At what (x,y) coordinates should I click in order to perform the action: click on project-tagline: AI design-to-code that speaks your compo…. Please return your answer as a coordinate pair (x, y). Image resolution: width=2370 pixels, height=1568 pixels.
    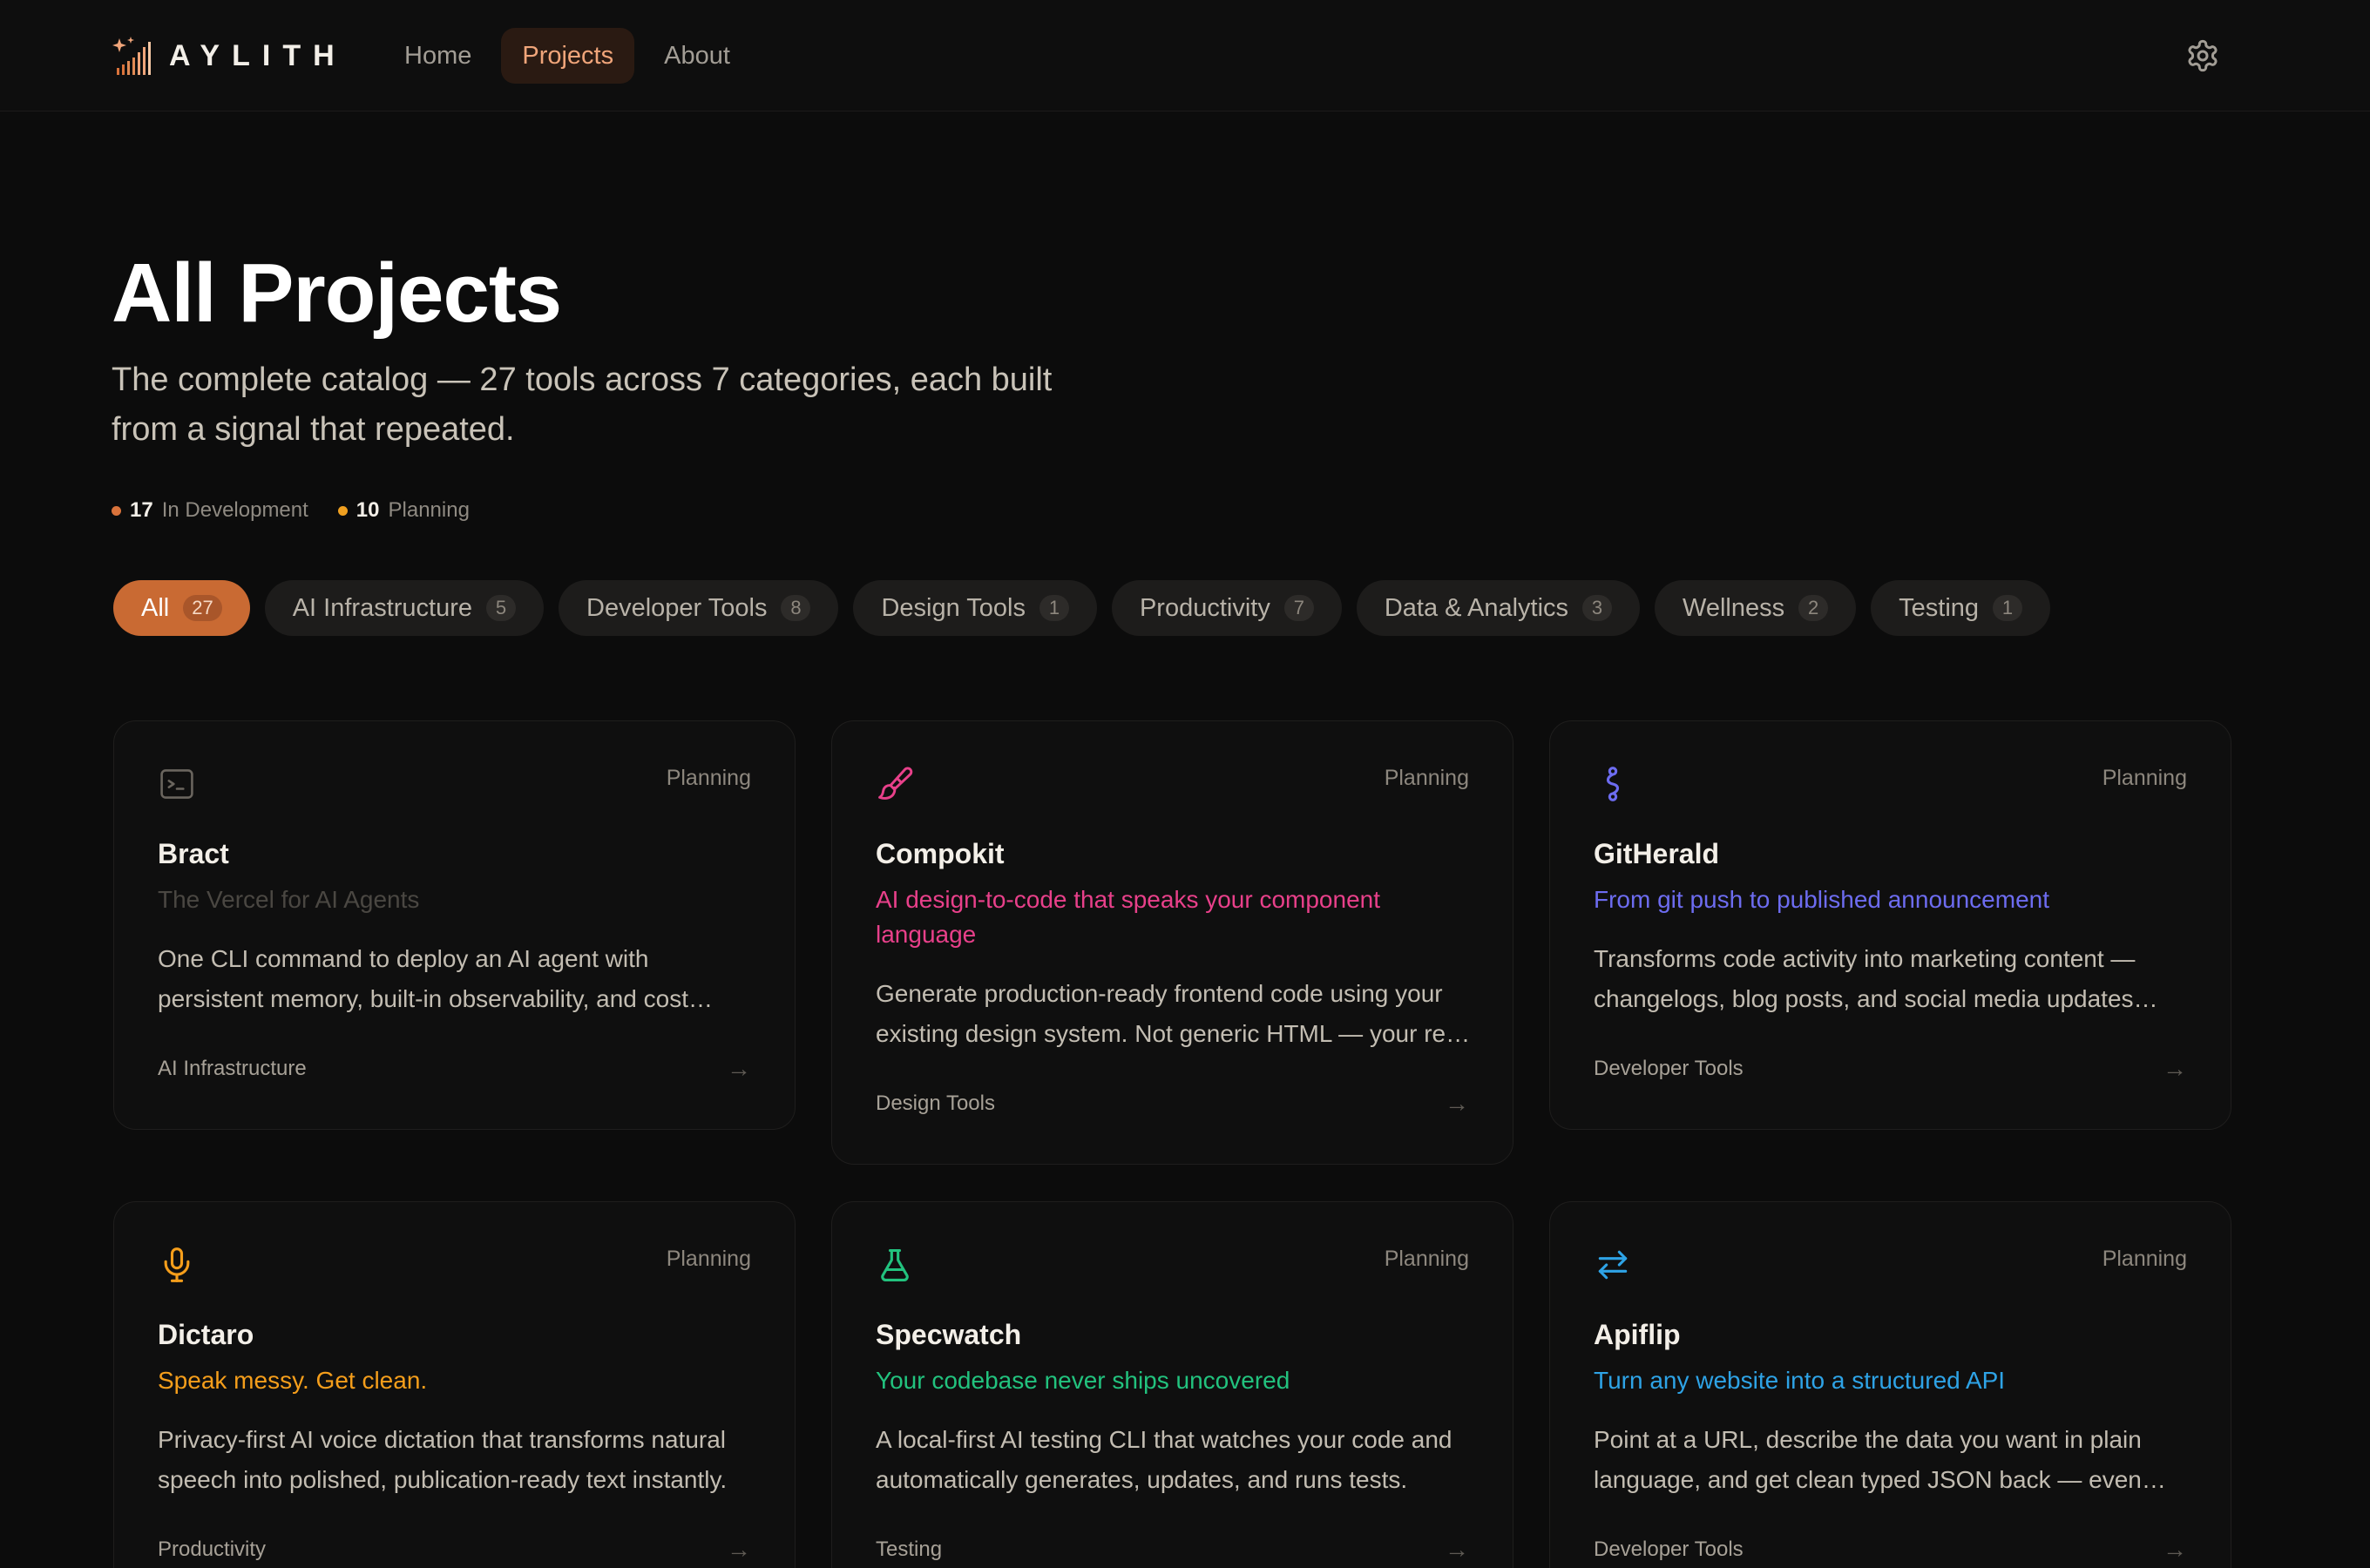
    Looking at the image, I should click on (1128, 917).